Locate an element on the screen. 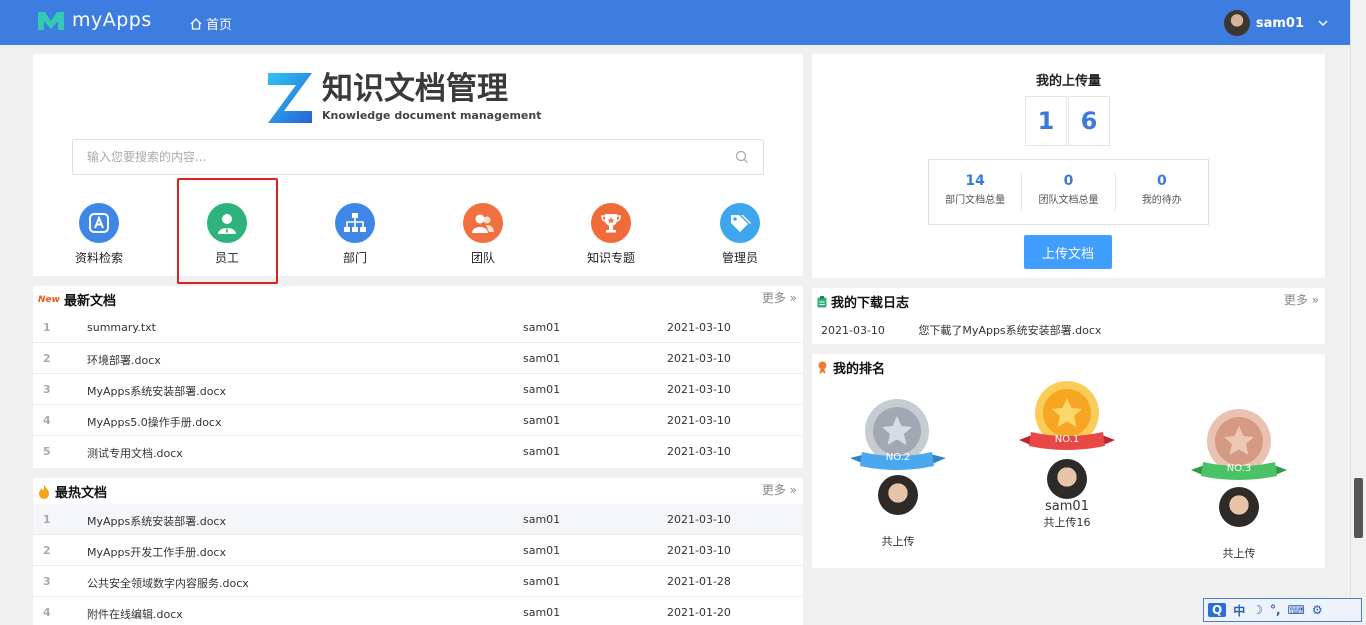 This screenshot has height=625, width=1366. rank-count: 共上传 is located at coordinates (898, 541).